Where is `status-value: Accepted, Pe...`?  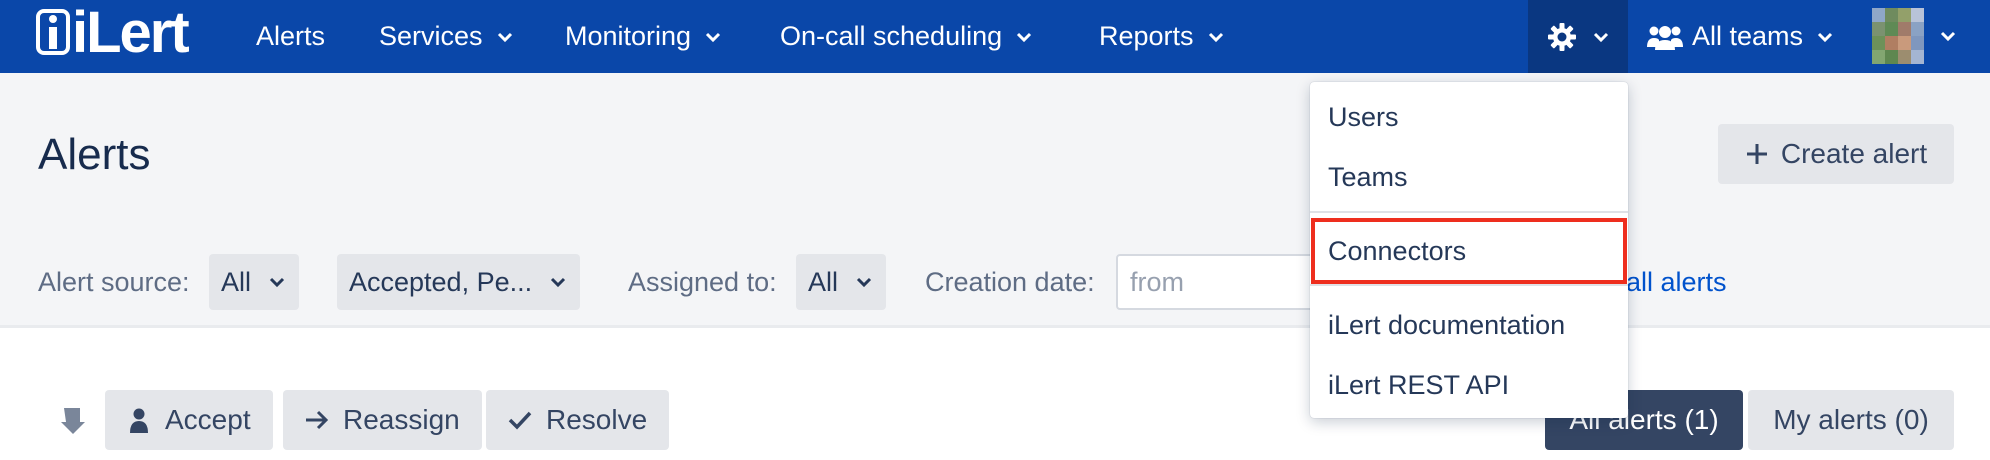
status-value: Accepted, Pe... is located at coordinates (441, 281).